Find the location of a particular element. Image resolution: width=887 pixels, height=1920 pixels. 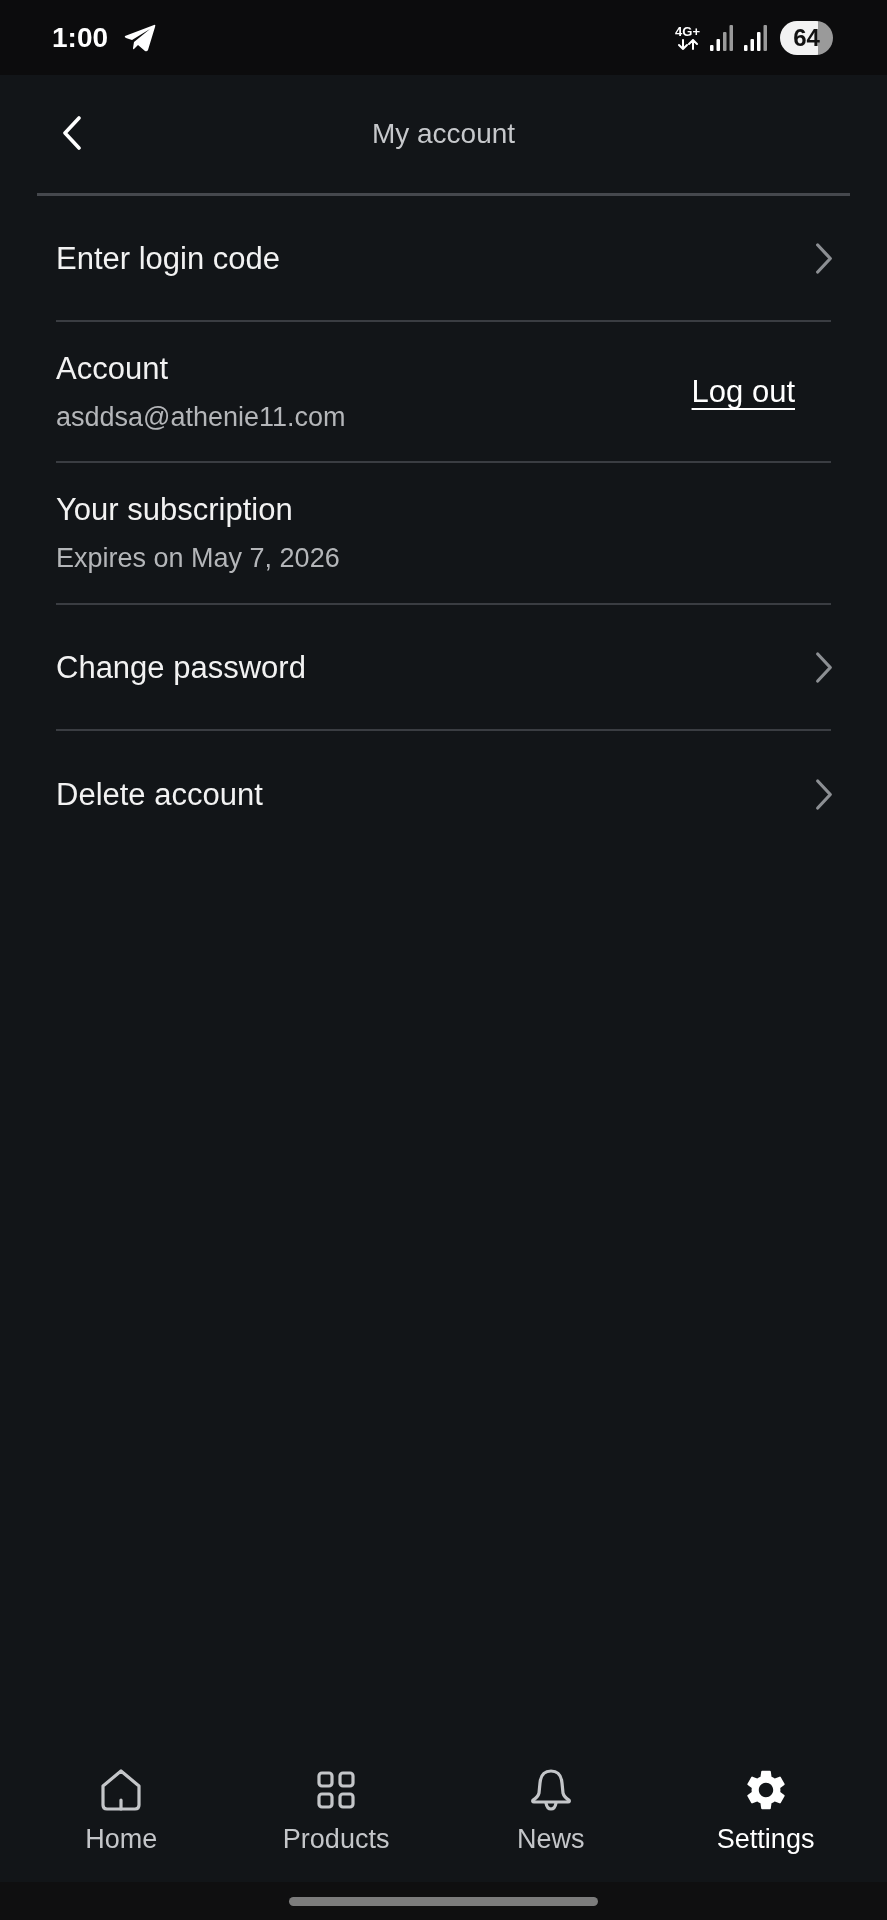

nav-tab: Settings is located at coordinates (765, 1809).